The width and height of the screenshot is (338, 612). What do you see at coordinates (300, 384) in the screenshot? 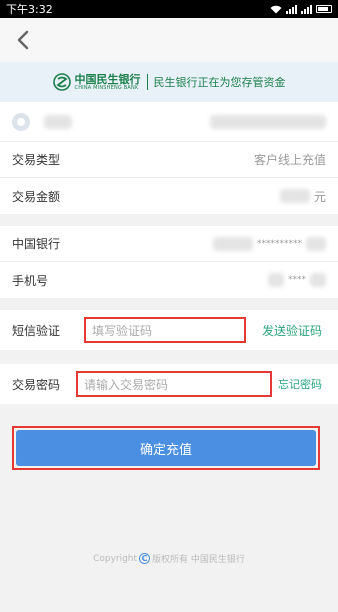
I see `forgot-password-link: 忘记密码` at bounding box center [300, 384].